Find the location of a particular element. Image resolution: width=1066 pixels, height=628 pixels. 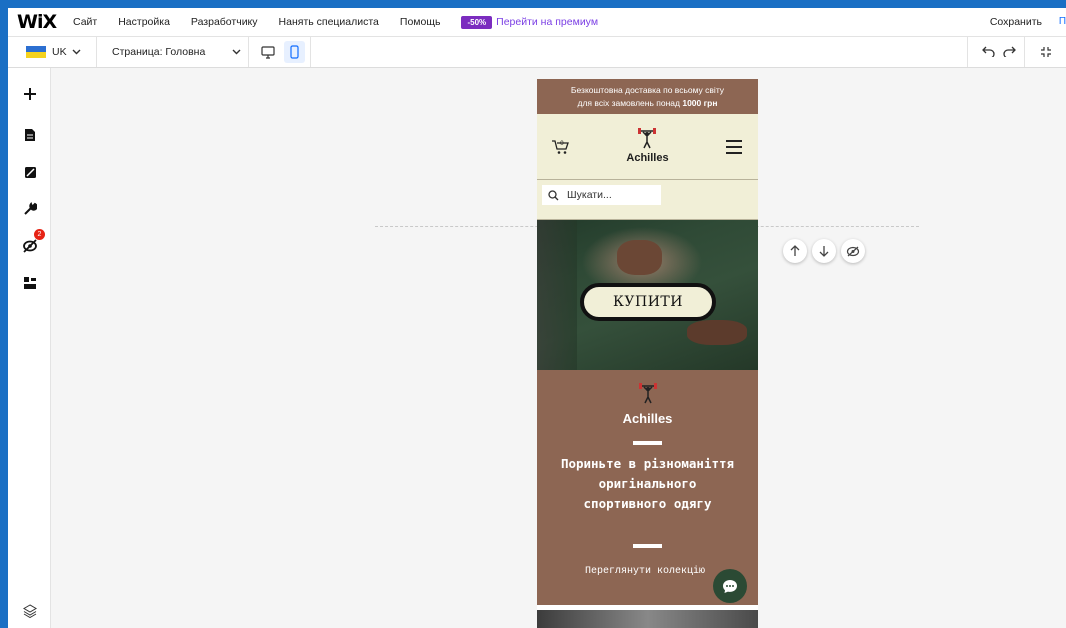

history-controls is located at coordinates (995, 52).